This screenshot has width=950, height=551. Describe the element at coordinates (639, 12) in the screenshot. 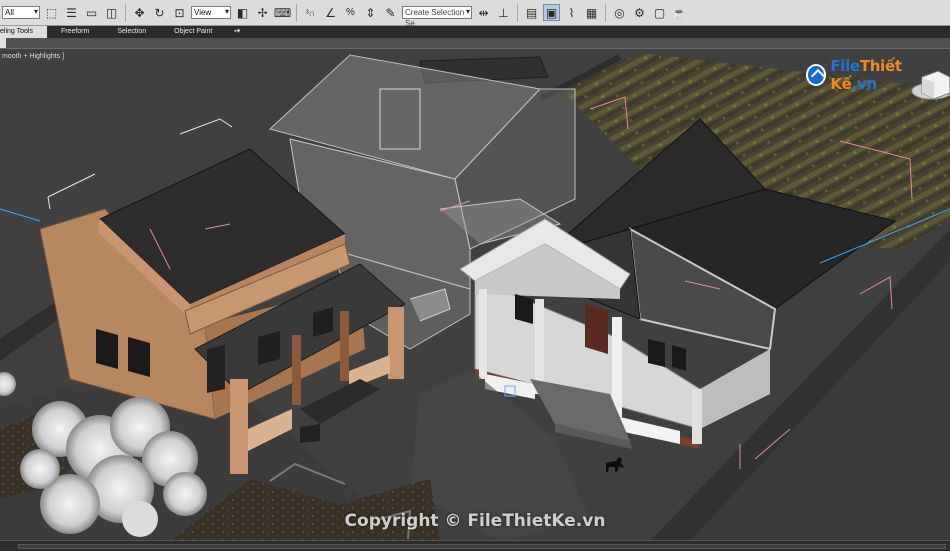

I see `render-setup-icon: ⚙` at that location.